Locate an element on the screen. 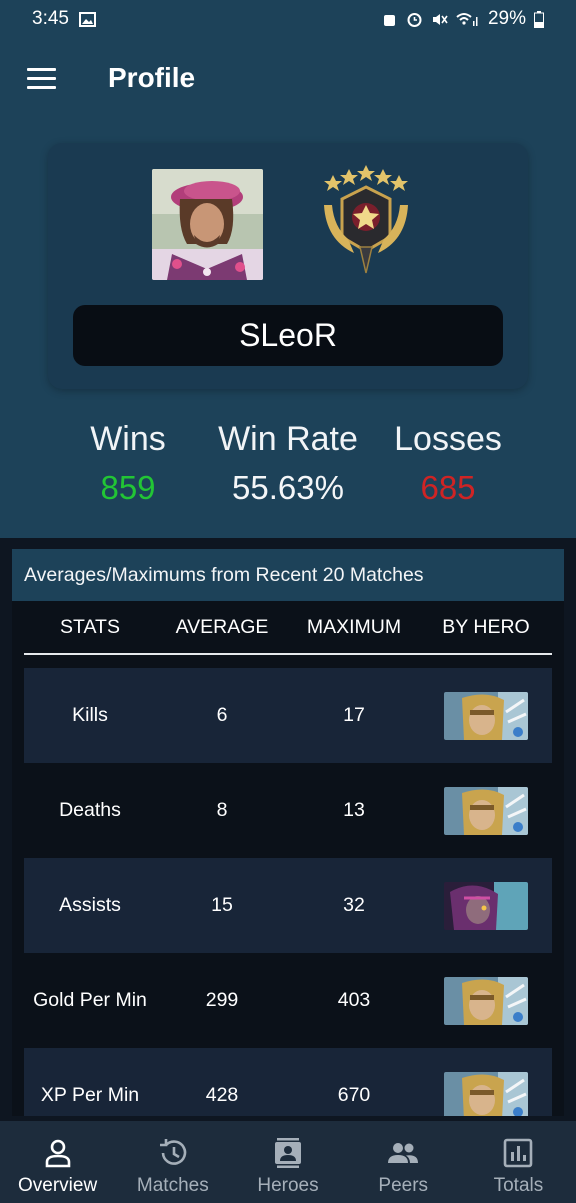 This screenshot has height=1203, width=576. stat-maximum: 403 is located at coordinates (354, 1000).